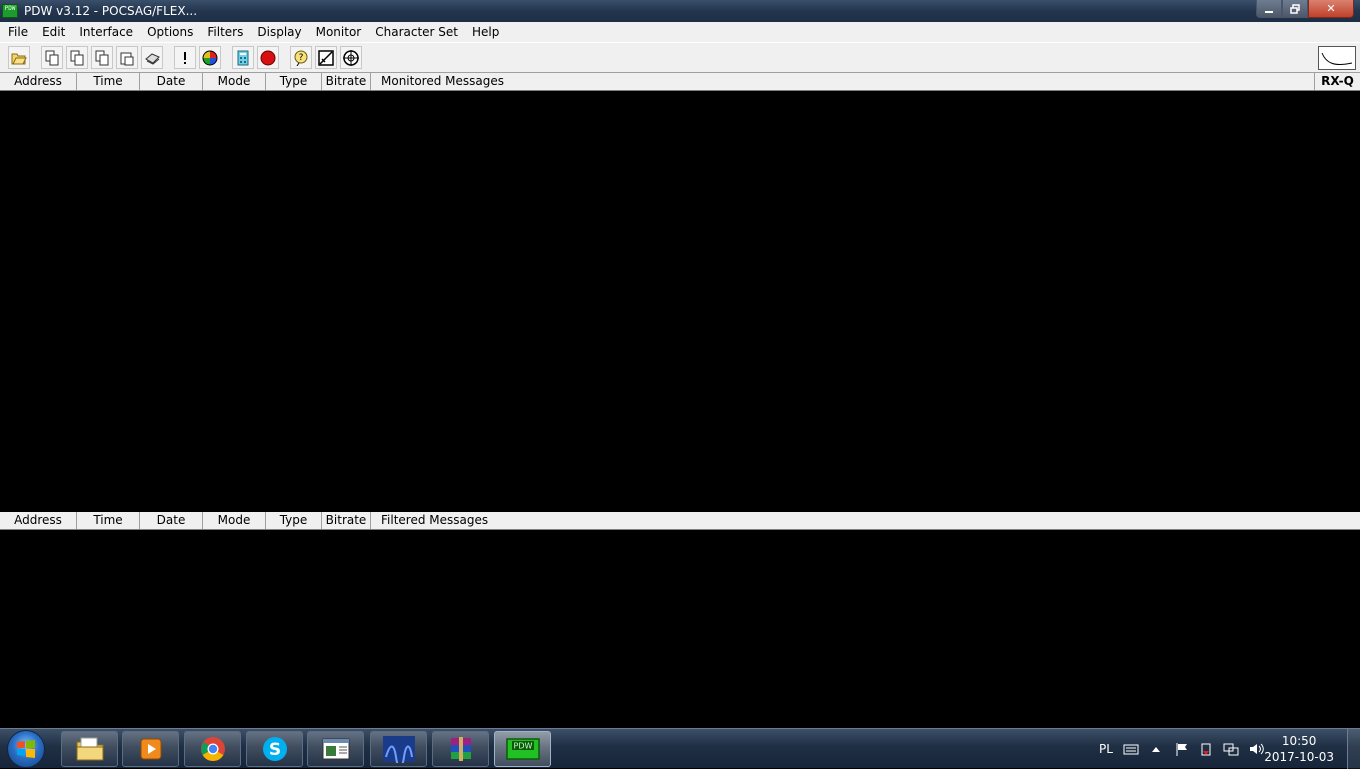 The height and width of the screenshot is (769, 1360). I want to click on blue-app-icon, so click(398, 749).